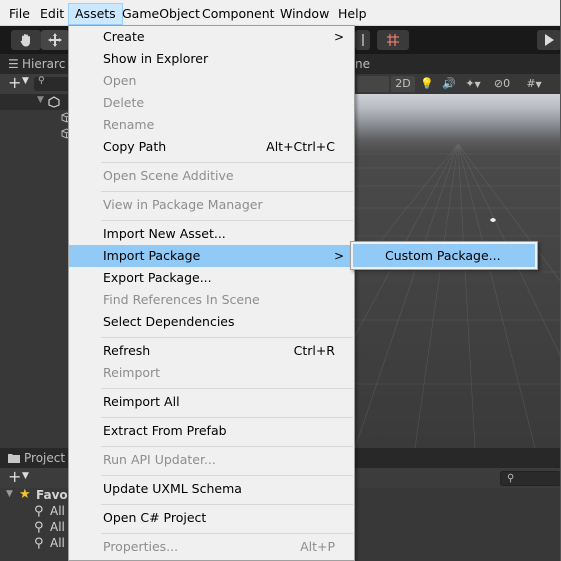 The image size is (561, 561). What do you see at coordinates (34, 64) in the screenshot?
I see `hierarchy-tab: ☰ Hierarc` at bounding box center [34, 64].